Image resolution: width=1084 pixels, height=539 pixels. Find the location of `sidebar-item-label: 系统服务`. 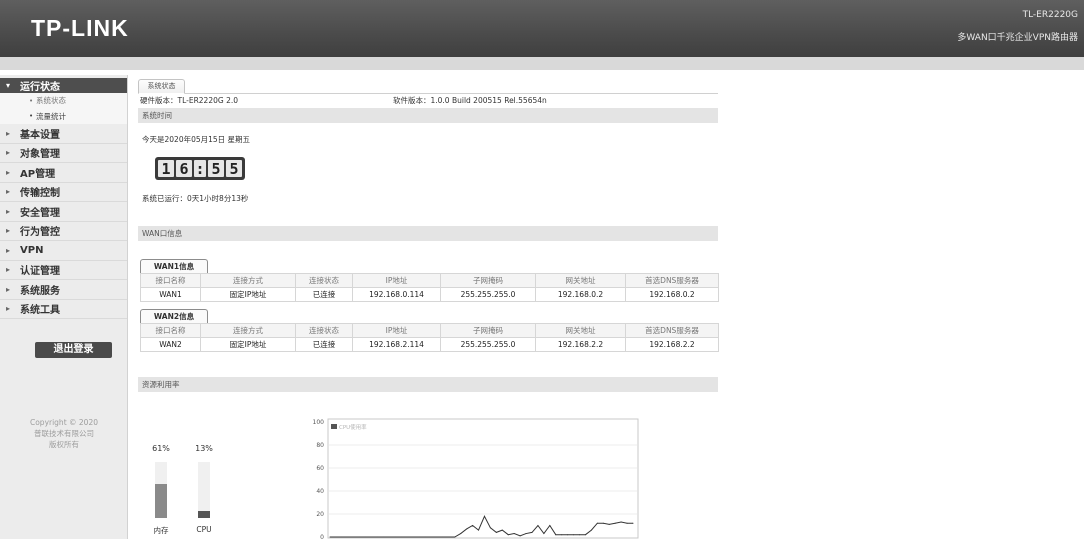

sidebar-item-label: 系统服务 is located at coordinates (40, 291).